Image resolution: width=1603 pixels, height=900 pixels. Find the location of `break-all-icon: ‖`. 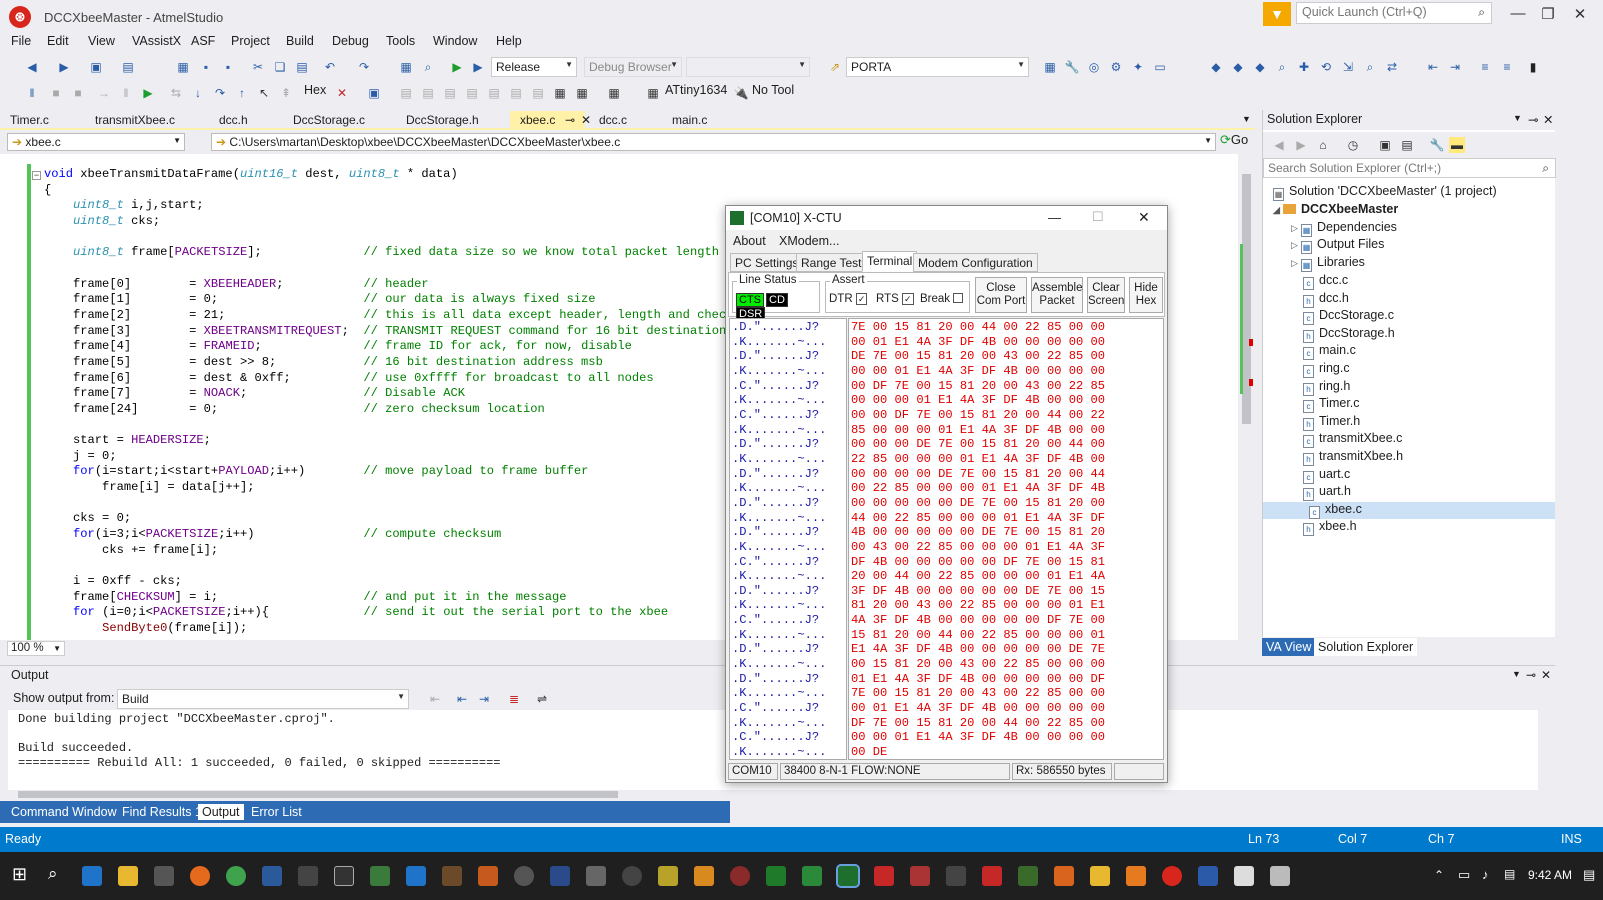

break-all-icon: ‖ is located at coordinates (32, 93).